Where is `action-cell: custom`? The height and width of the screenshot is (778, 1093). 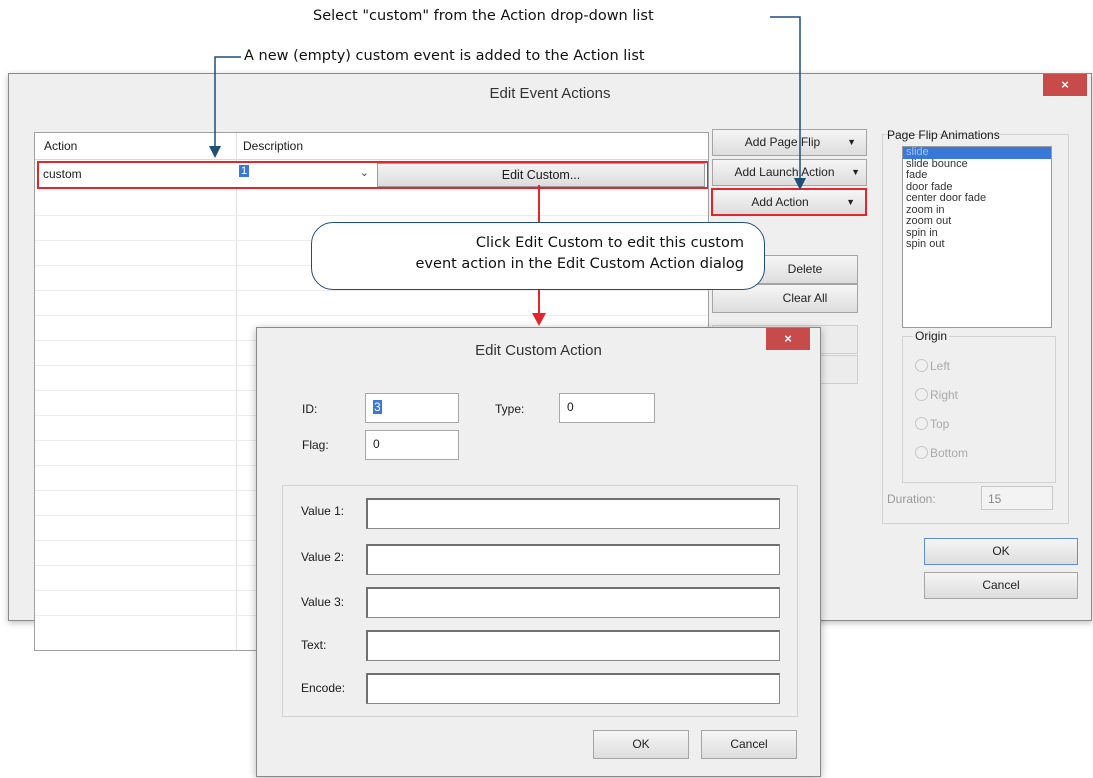
action-cell: custom is located at coordinates (62, 174).